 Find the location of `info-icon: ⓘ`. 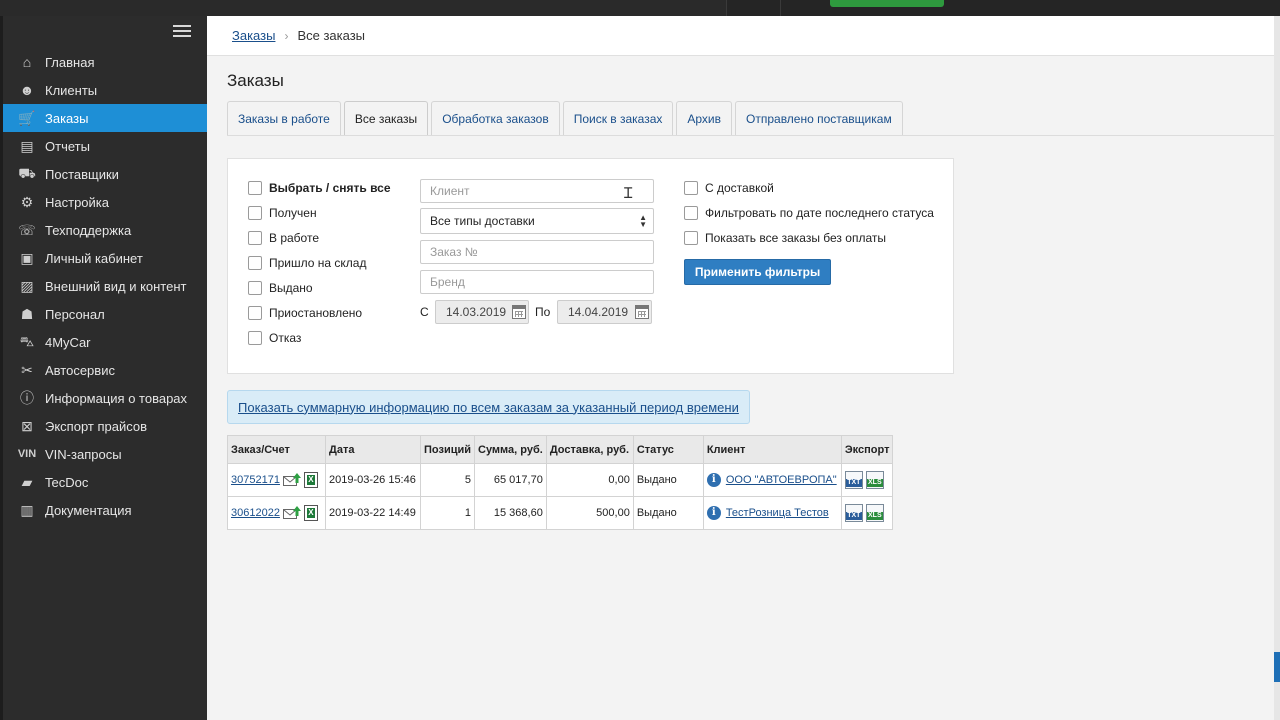

info-icon: ⓘ is located at coordinates (27, 398).